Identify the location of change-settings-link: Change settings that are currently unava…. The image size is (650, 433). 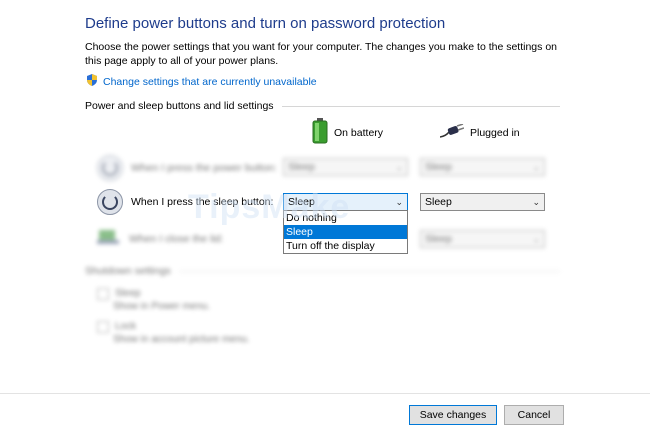
(201, 81).